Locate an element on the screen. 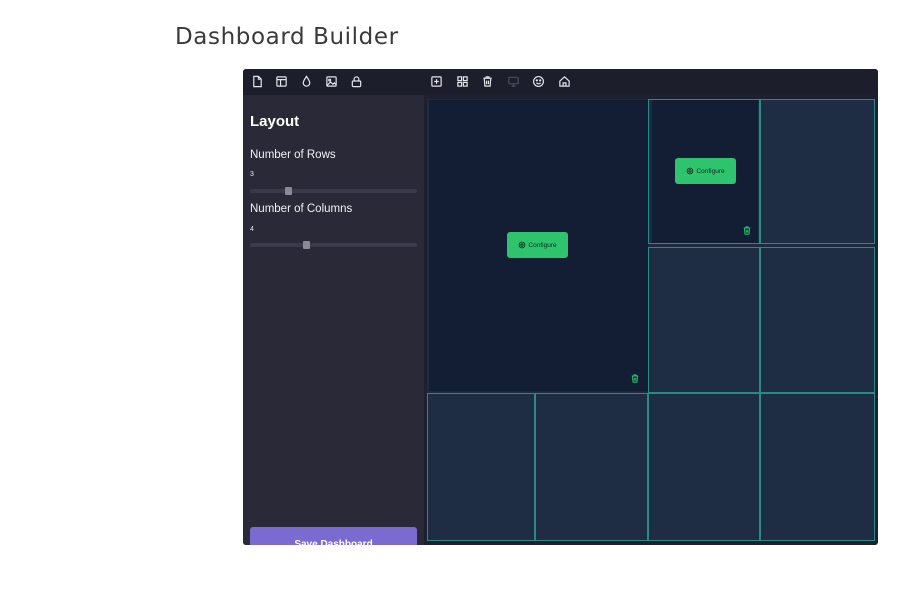 Image resolution: width=907 pixels, height=591 pixels. columns-slider-thumb is located at coordinates (306, 245).